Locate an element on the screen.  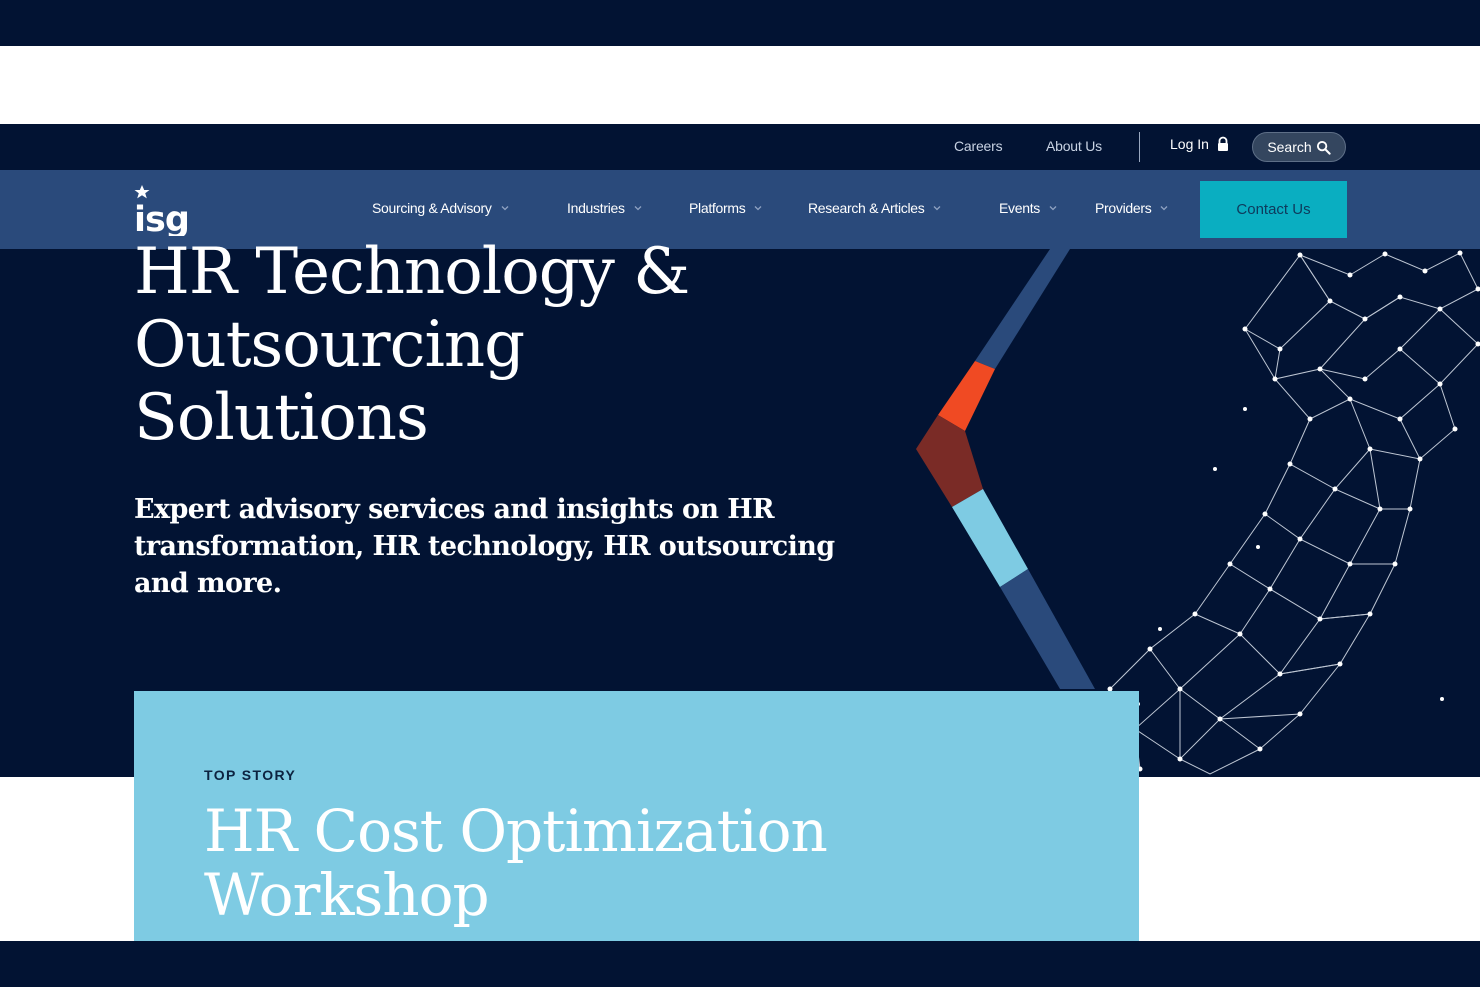
isg-logo: isg is located at coordinates (174, 208).